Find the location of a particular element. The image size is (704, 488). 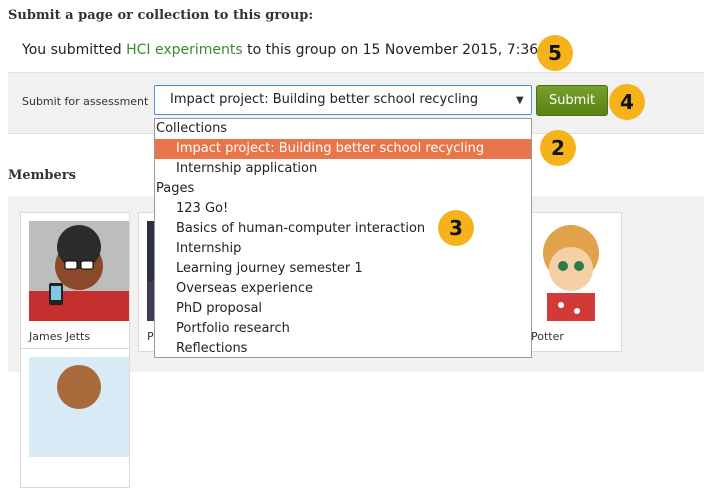

callout-badge-2: 2 is located at coordinates (558, 148).